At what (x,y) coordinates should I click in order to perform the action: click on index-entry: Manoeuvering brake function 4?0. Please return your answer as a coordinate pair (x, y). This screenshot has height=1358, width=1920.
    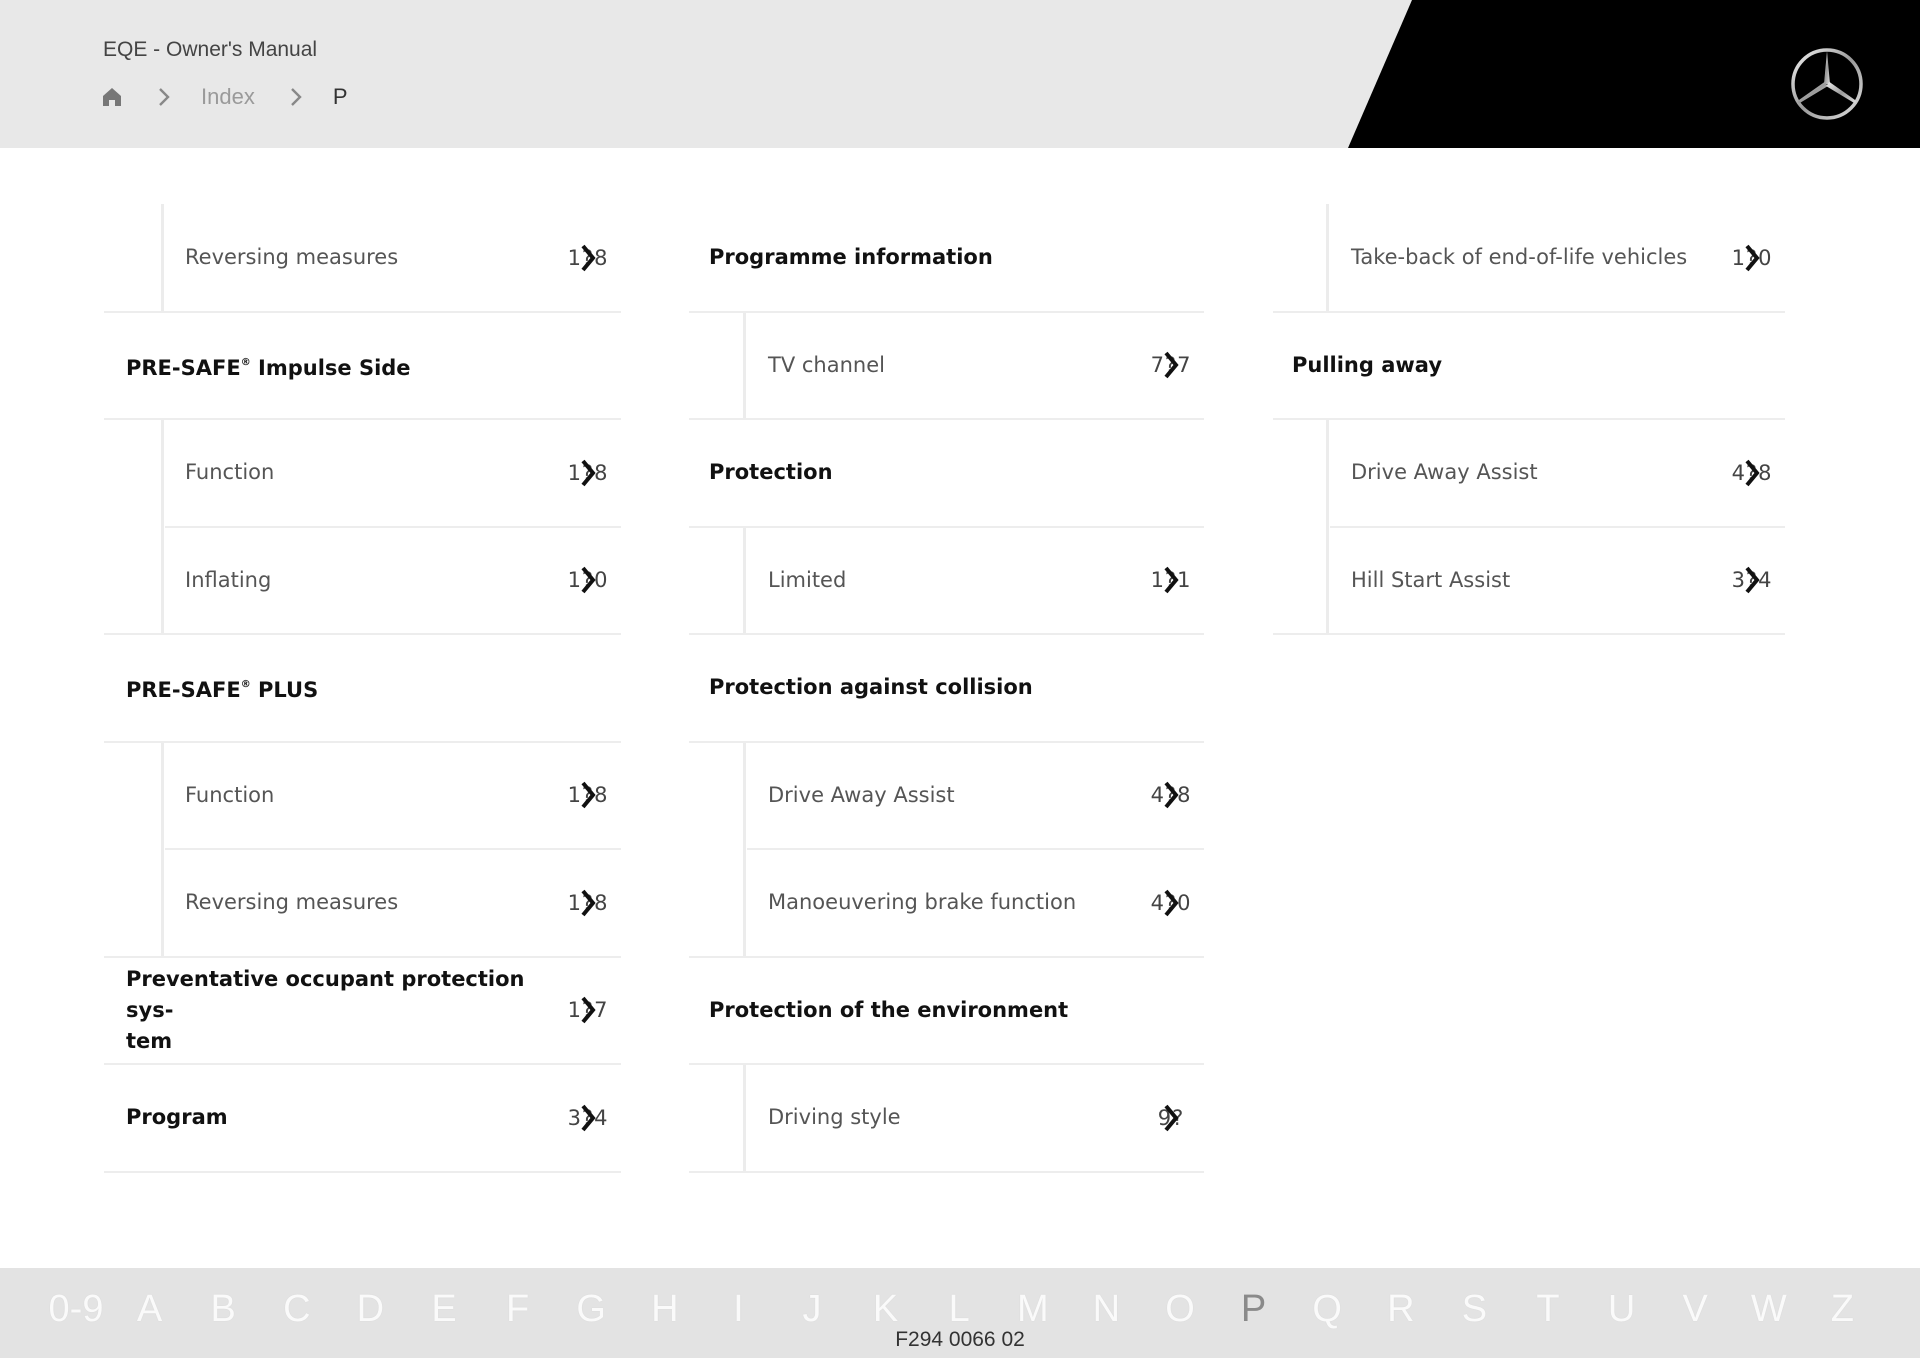
    Looking at the image, I should click on (946, 903).